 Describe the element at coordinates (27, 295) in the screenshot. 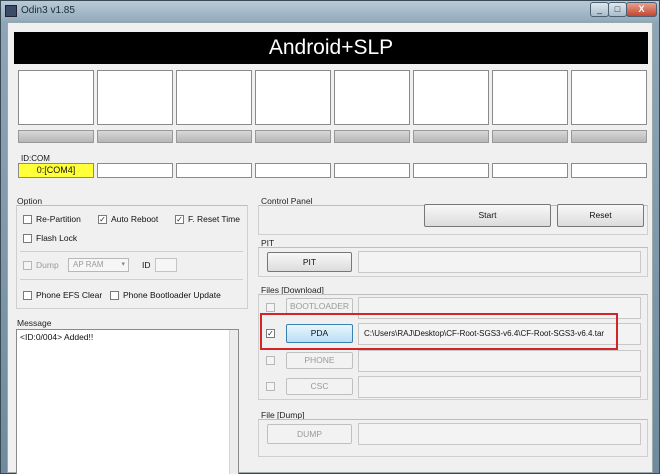

I see `phone-efs-clear-checkbox` at that location.